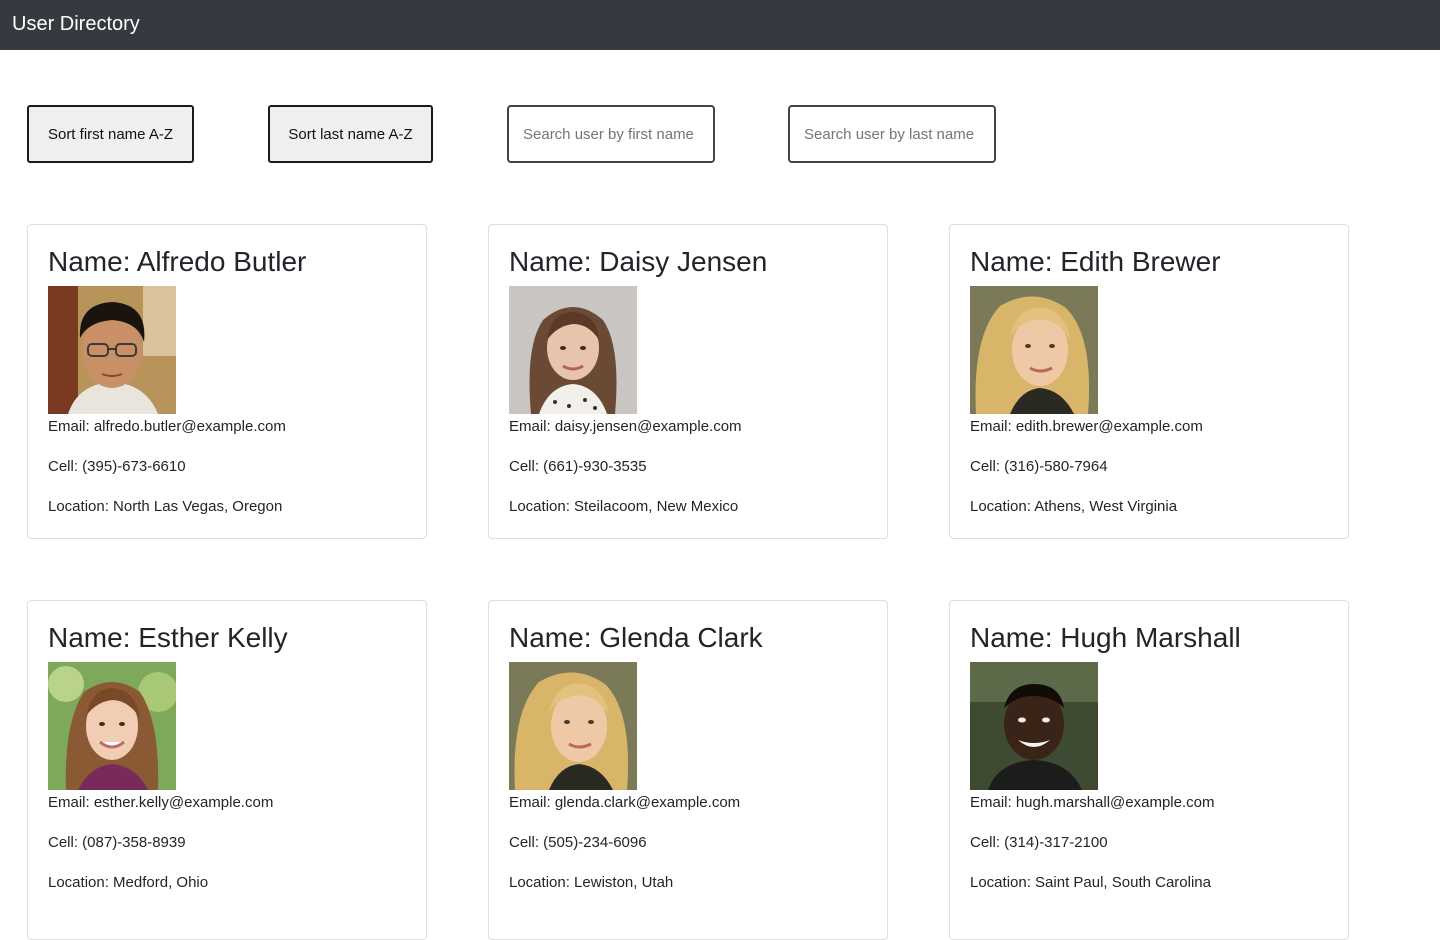 The image size is (1440, 940). I want to click on user-cell: Cell: (087)-358-8939, so click(117, 842).